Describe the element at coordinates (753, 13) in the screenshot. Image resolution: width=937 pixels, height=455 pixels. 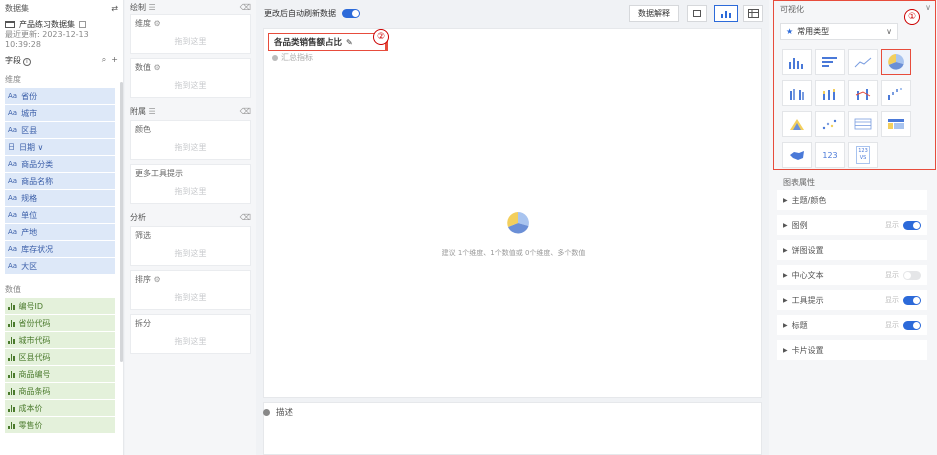
I see `table-view-button` at that location.